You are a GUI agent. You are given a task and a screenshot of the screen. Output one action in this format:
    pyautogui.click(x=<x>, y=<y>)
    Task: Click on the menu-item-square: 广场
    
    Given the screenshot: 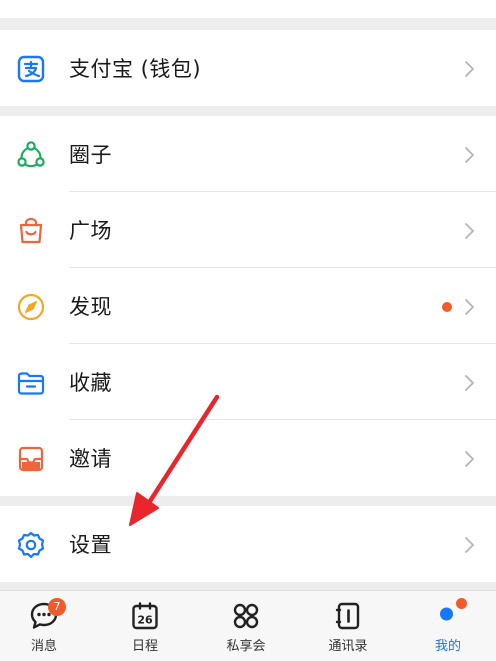 What is the action you would take?
    pyautogui.click(x=248, y=230)
    